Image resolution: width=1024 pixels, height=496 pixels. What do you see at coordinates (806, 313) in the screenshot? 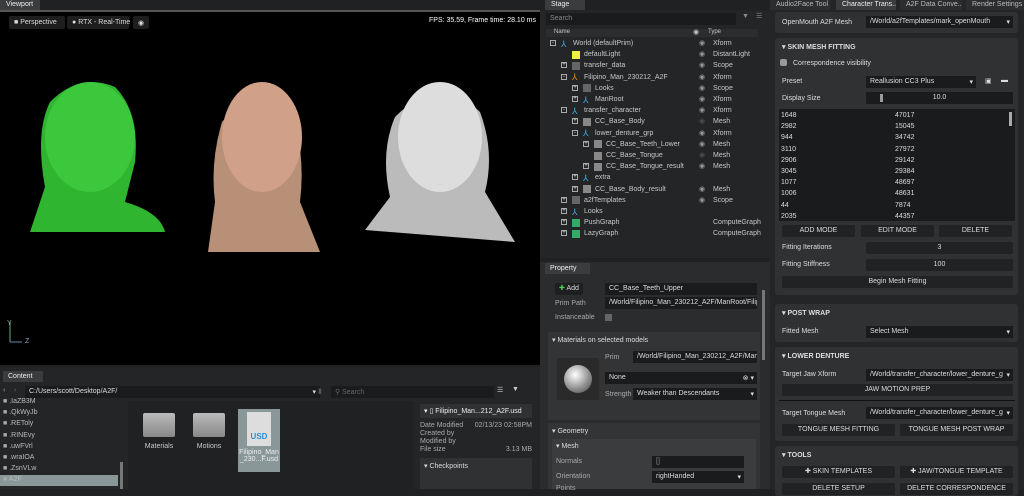
I see `postwrap-header: ▾ POST WRAP` at bounding box center [806, 313].